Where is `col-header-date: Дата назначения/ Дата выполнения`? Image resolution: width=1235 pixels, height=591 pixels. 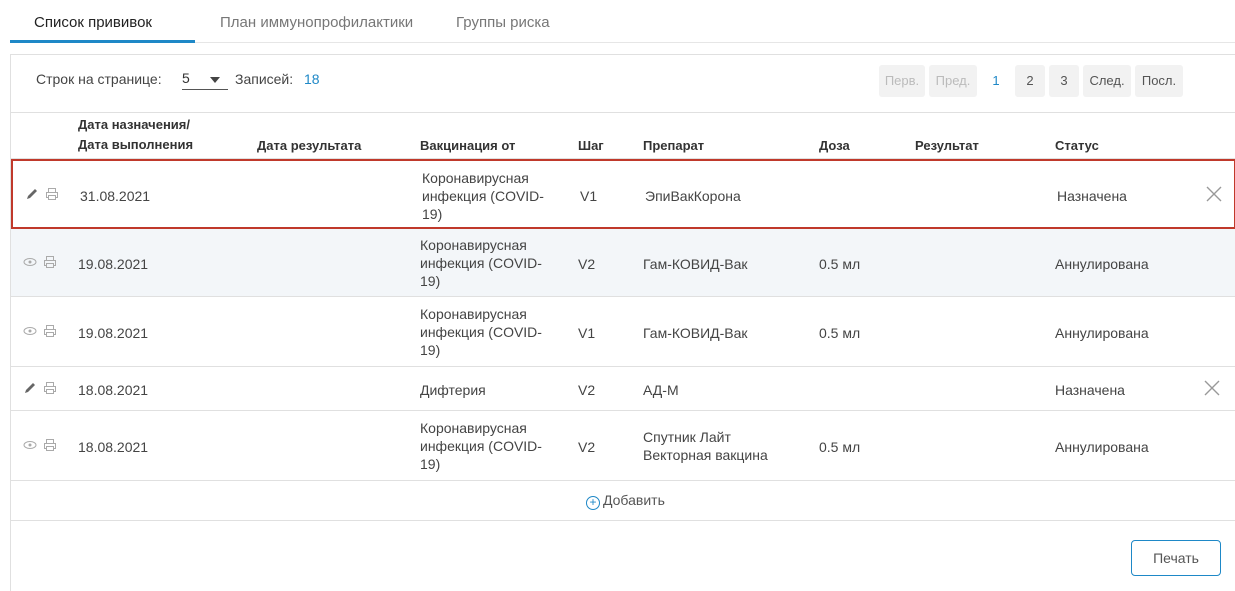
col-header-date: Дата назначения/ Дата выполнения is located at coordinates (135, 135).